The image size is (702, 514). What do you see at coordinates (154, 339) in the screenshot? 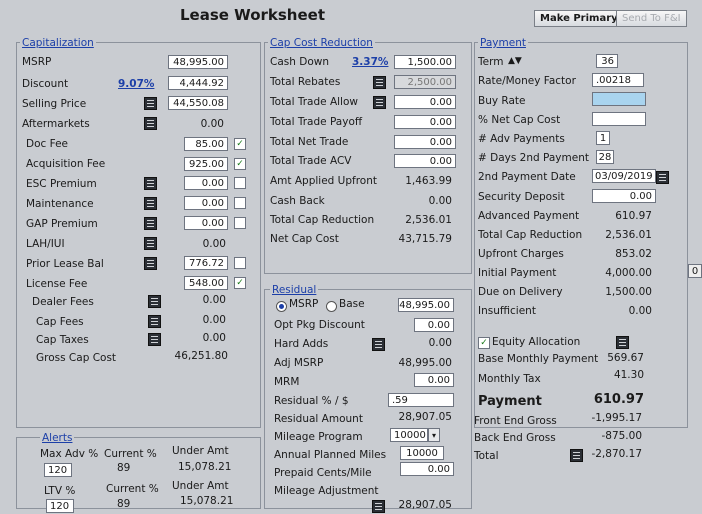
I see `cap-taxes-calc-icon` at bounding box center [154, 339].